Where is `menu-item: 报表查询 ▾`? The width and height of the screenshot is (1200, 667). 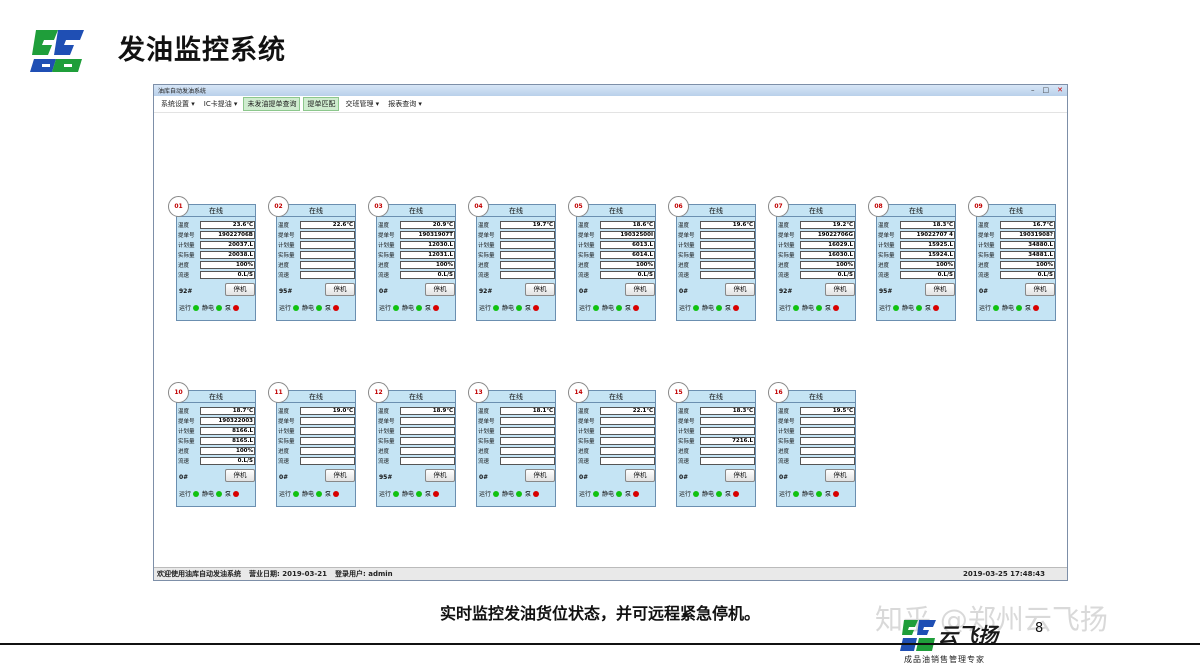 menu-item: 报表查询 ▾ is located at coordinates (405, 104).